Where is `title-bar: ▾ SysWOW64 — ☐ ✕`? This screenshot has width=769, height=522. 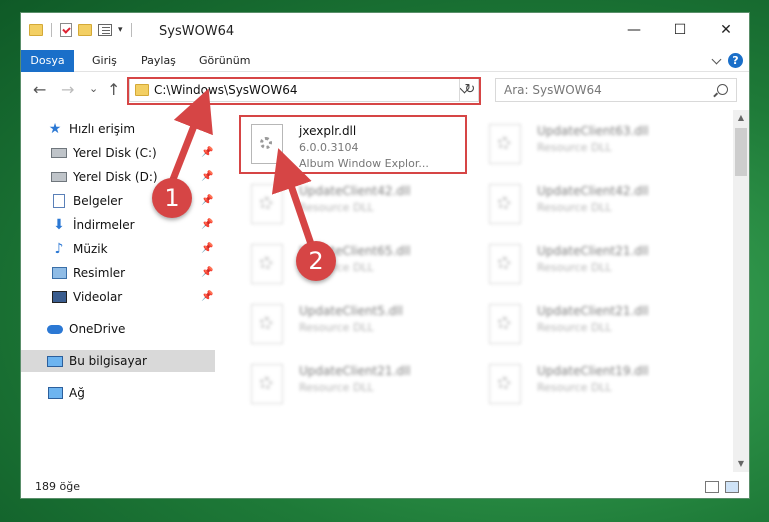
title-bar: ▾ SysWOW64 — ☐ ✕ is located at coordinates (385, 31).